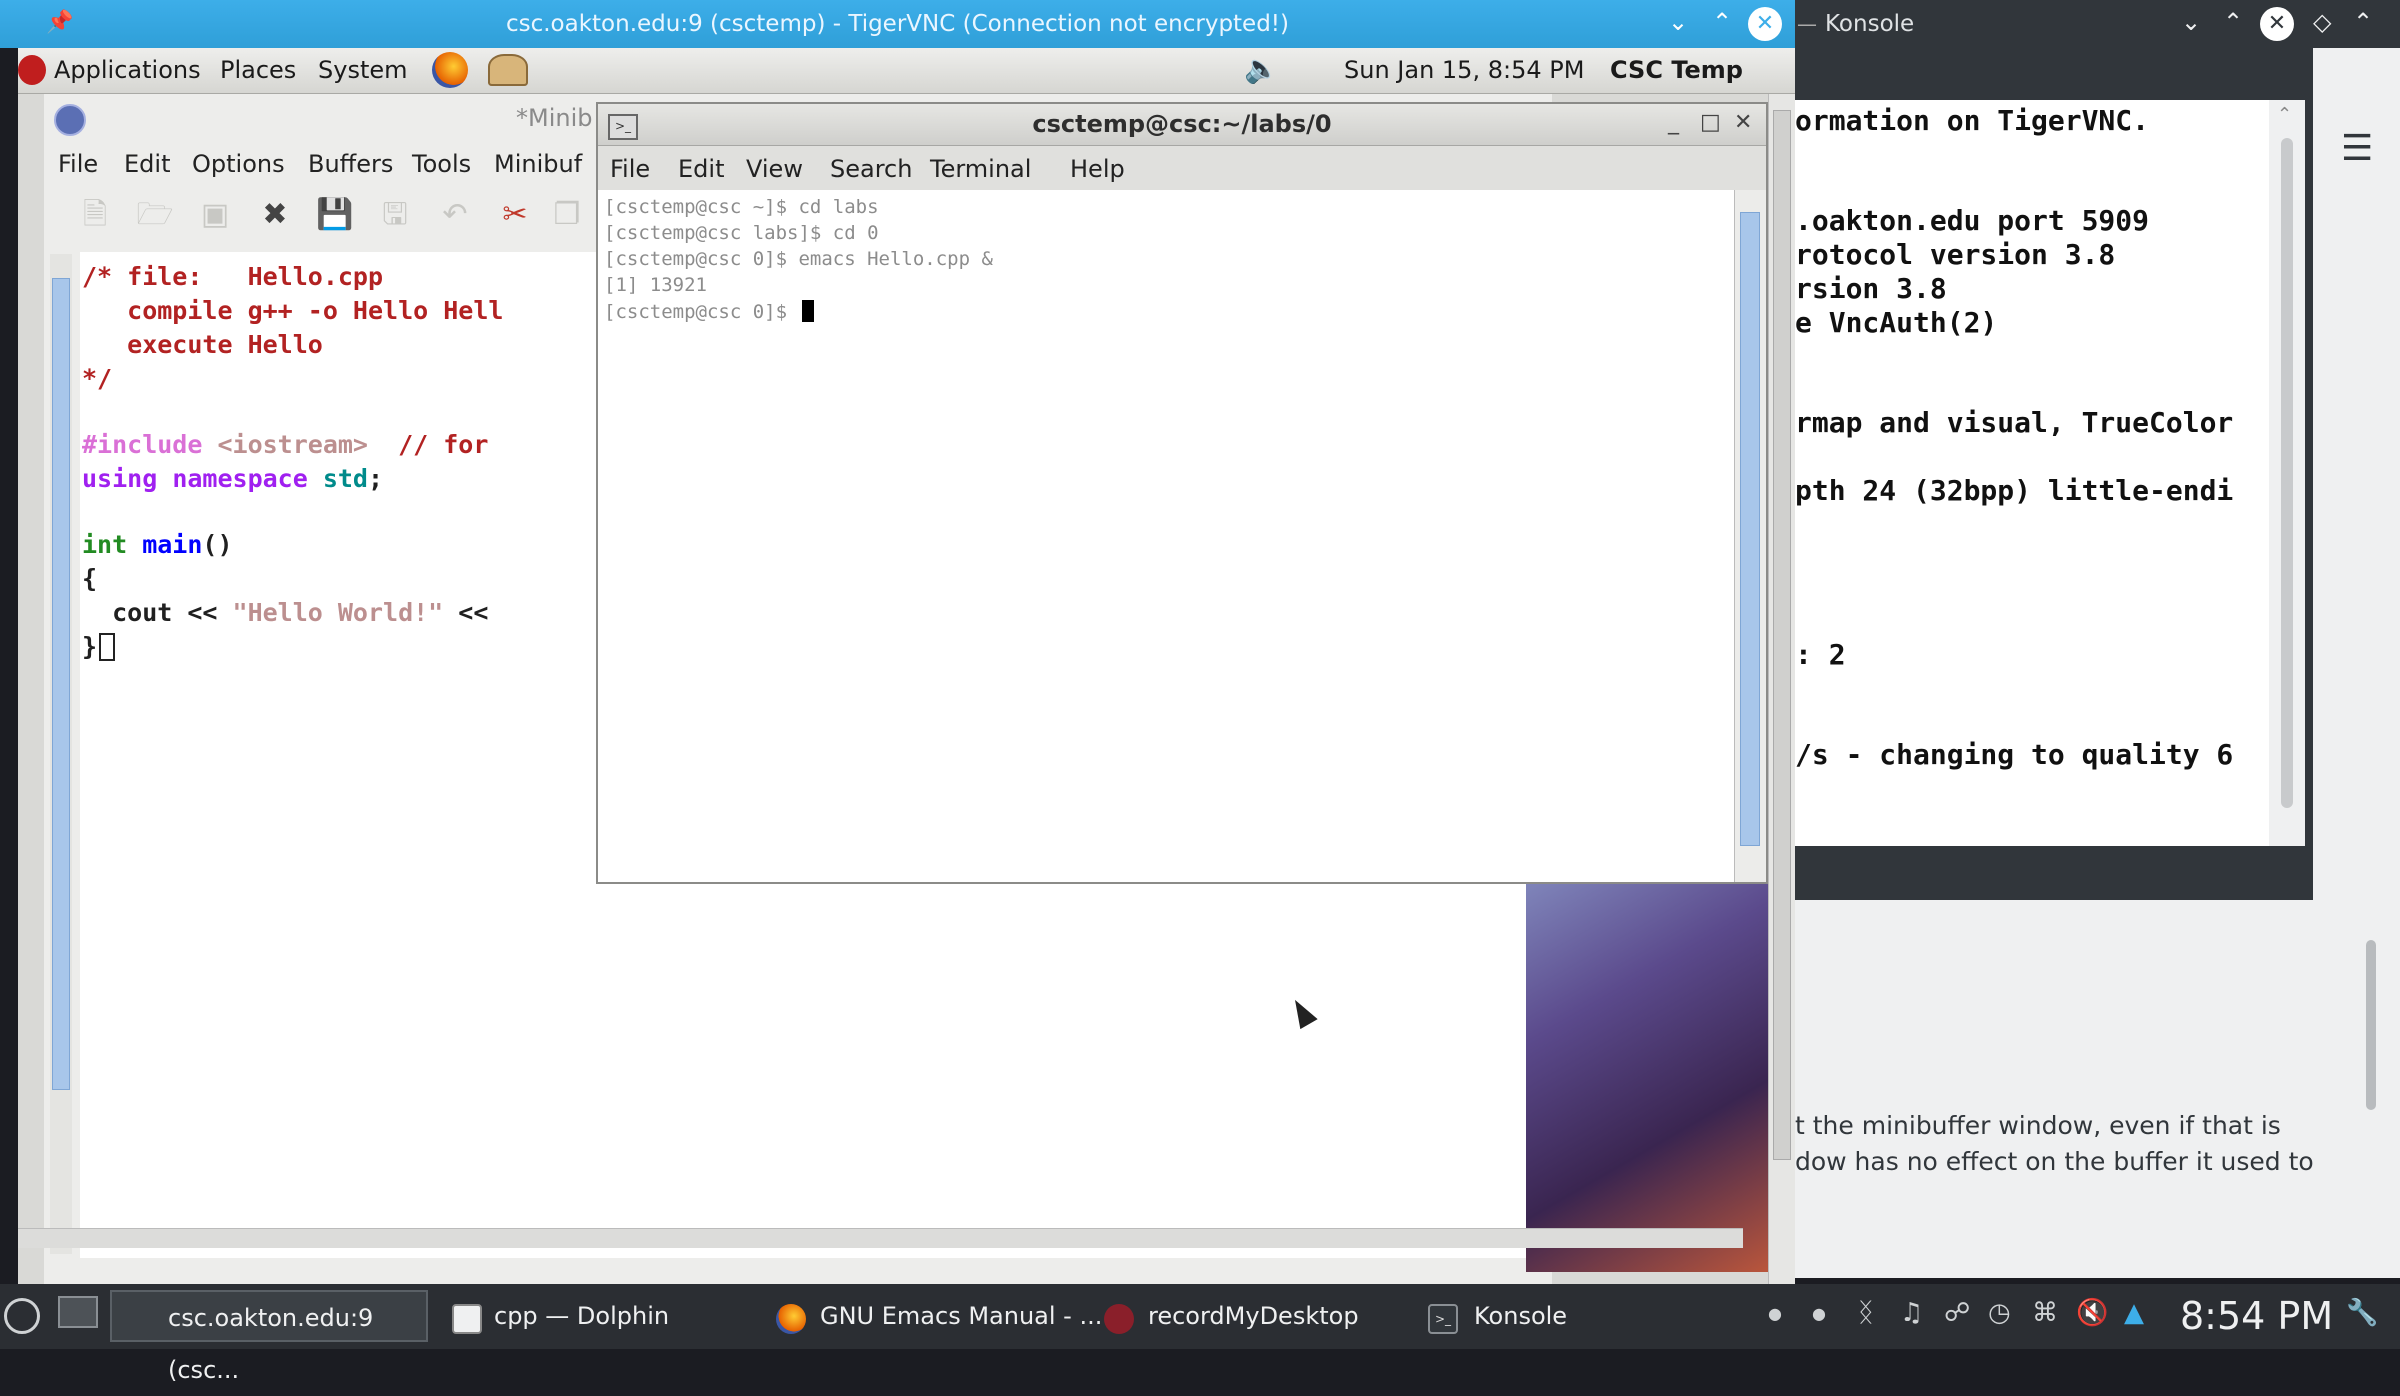 The width and height of the screenshot is (2400, 1396). What do you see at coordinates (61, 684) in the screenshot?
I see `emacs-scrollbar-thumb` at bounding box center [61, 684].